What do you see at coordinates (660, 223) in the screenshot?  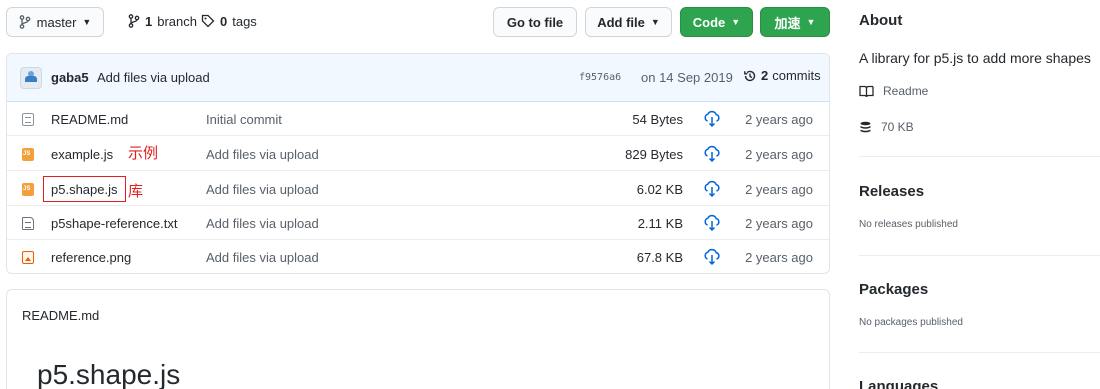 I see `file-size: 2.11 KB` at bounding box center [660, 223].